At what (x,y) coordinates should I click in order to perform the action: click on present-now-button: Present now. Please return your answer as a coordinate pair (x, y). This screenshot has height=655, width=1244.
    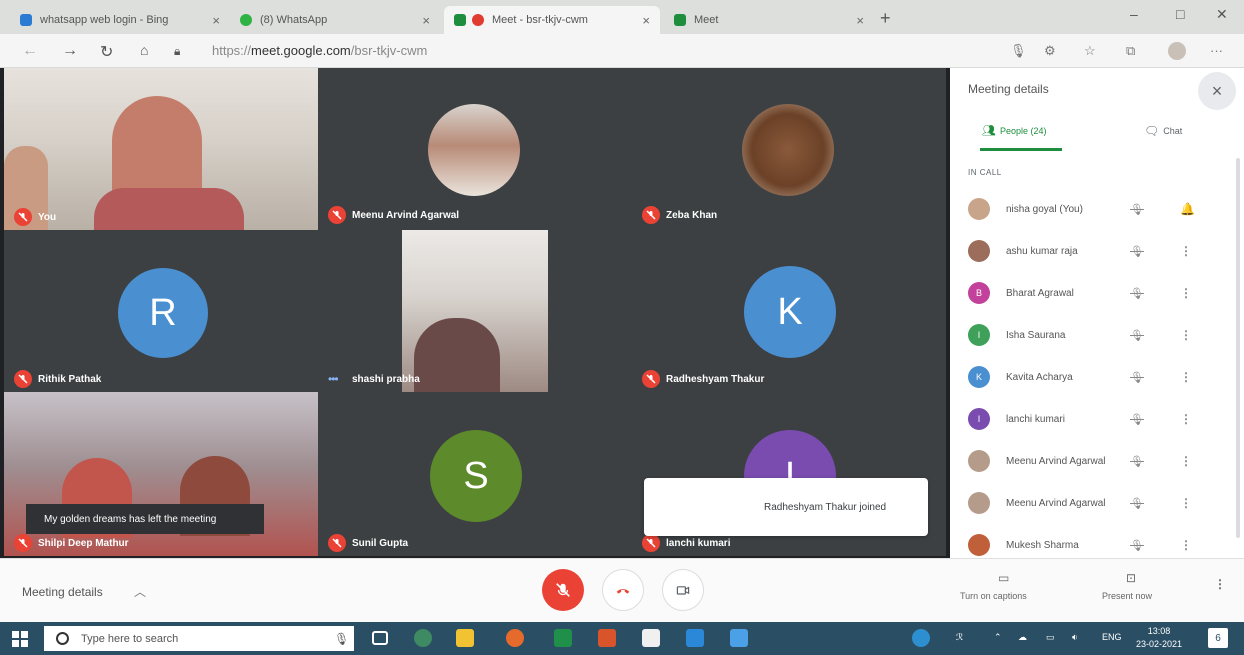
    Looking at the image, I should click on (1127, 596).